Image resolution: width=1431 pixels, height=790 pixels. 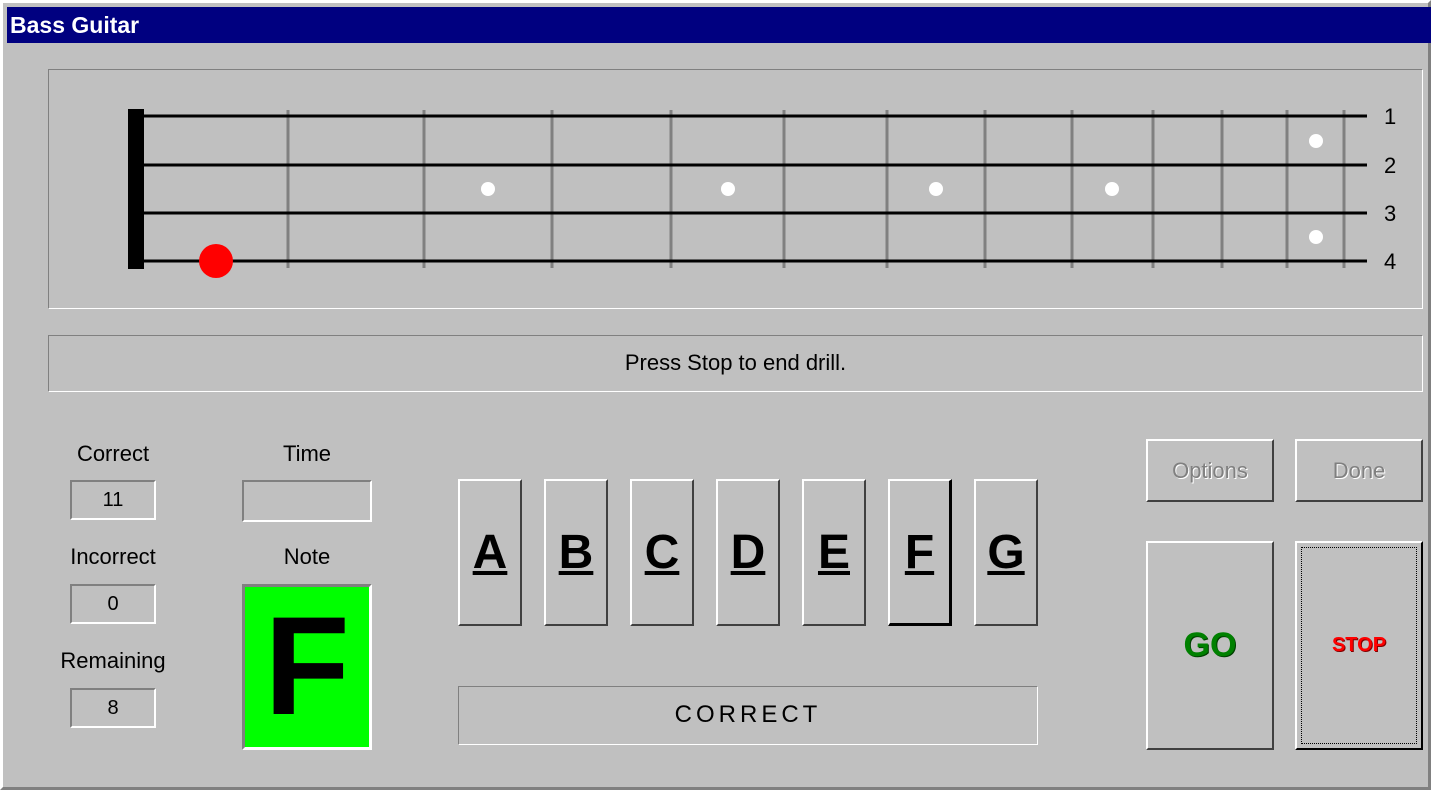 What do you see at coordinates (719, 25) in the screenshot?
I see `title-bar: Bass Guitar` at bounding box center [719, 25].